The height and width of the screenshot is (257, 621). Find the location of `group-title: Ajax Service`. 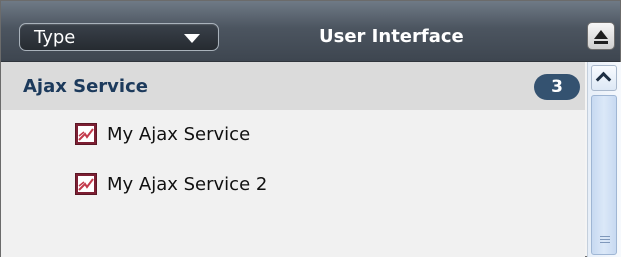

group-title: Ajax Service is located at coordinates (85, 86).